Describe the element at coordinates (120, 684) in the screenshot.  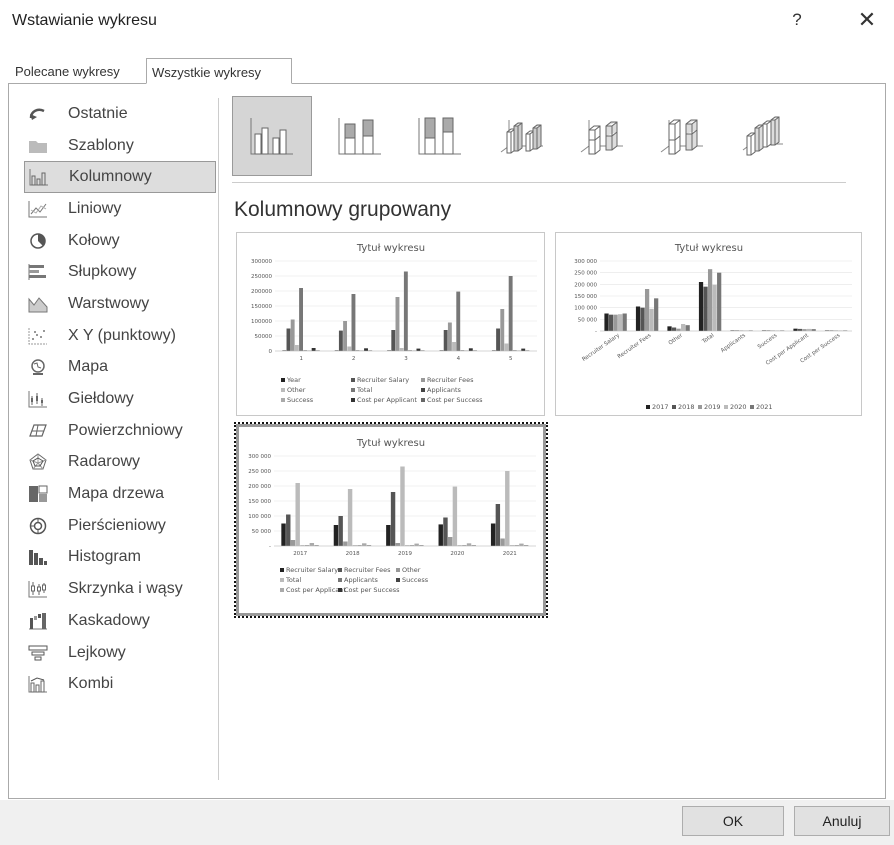
I see `sidebar-item-combo: Kombi` at that location.